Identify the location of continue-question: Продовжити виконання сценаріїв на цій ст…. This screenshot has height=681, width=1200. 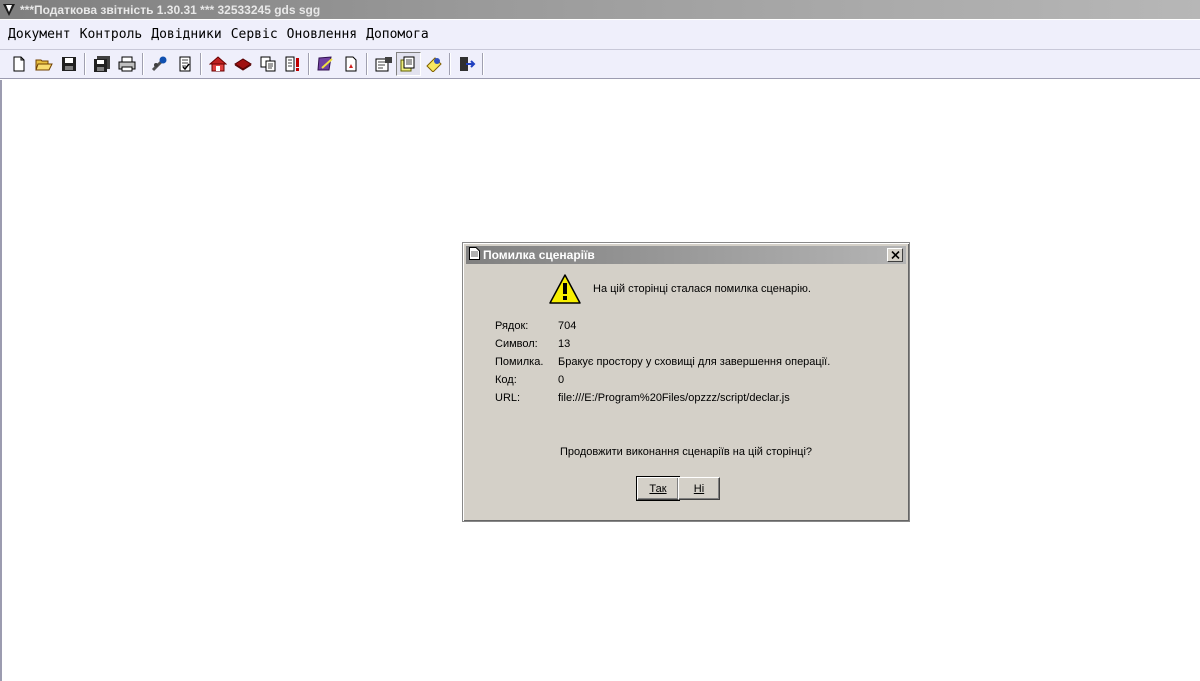
(686, 452).